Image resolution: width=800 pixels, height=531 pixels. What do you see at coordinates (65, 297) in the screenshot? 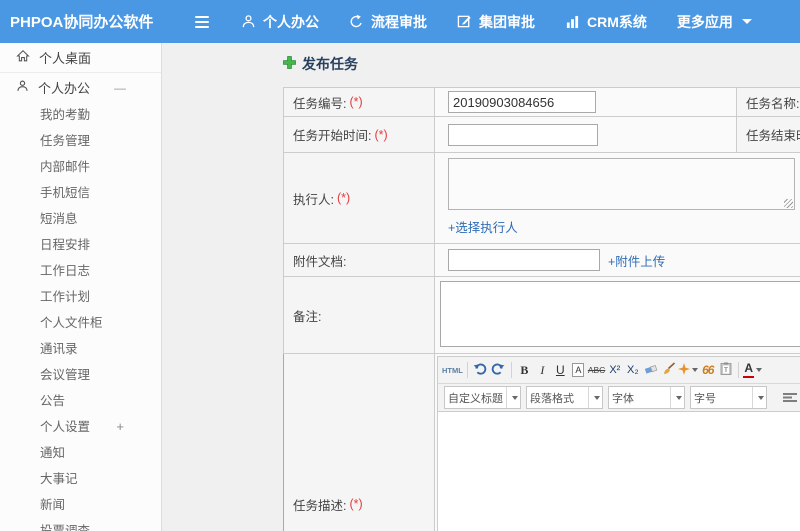
I see `sidebar-item-label: 工作计划` at bounding box center [65, 297].